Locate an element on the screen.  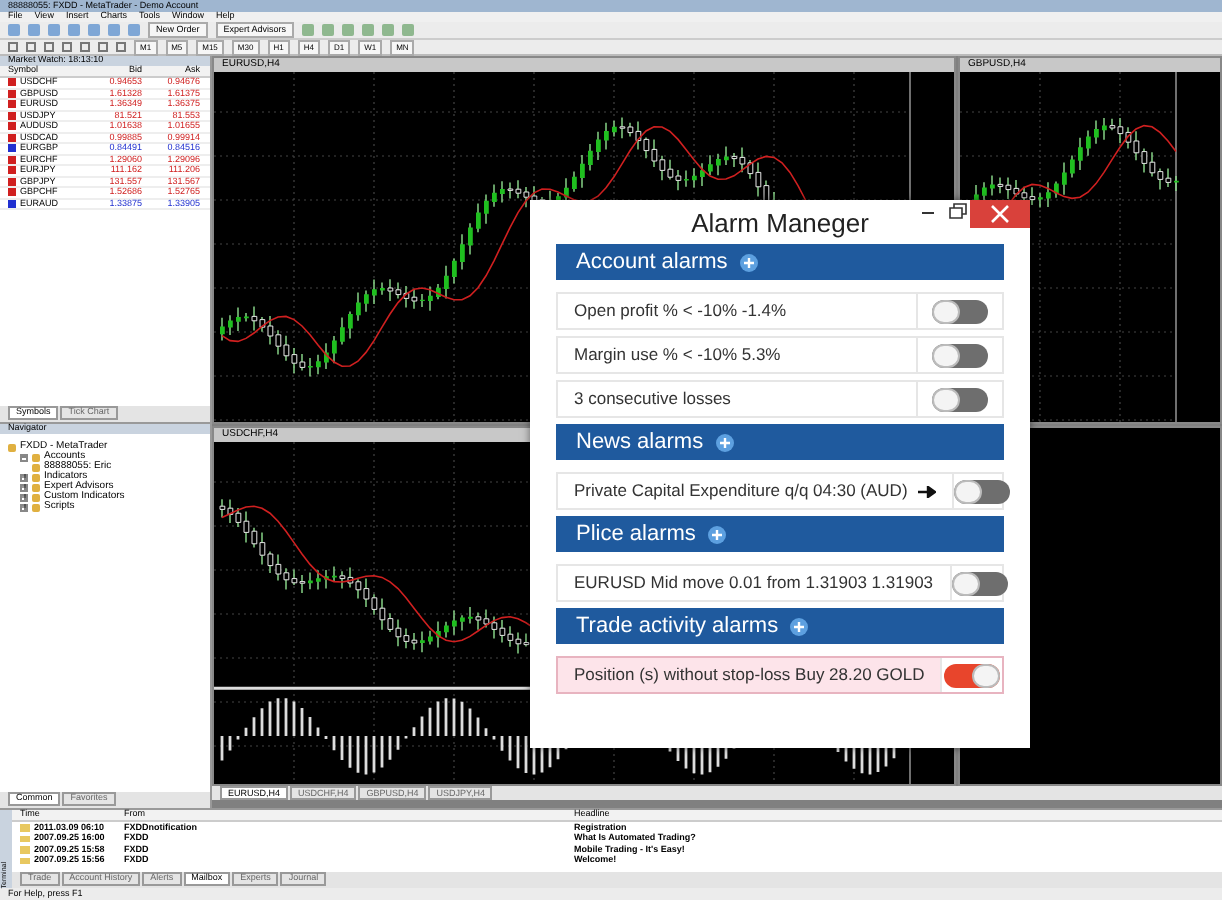
close-icon is located at coordinates (1000, 214).